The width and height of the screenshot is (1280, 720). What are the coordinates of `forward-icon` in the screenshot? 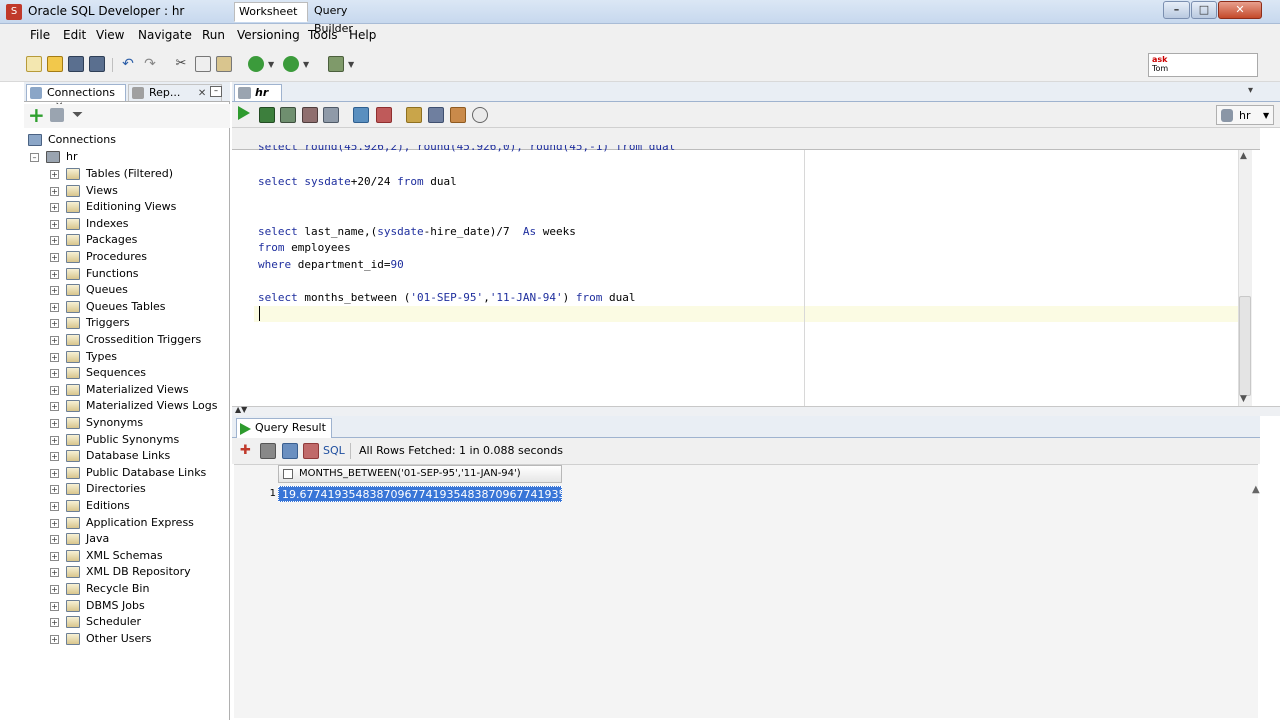 It's located at (291, 64).